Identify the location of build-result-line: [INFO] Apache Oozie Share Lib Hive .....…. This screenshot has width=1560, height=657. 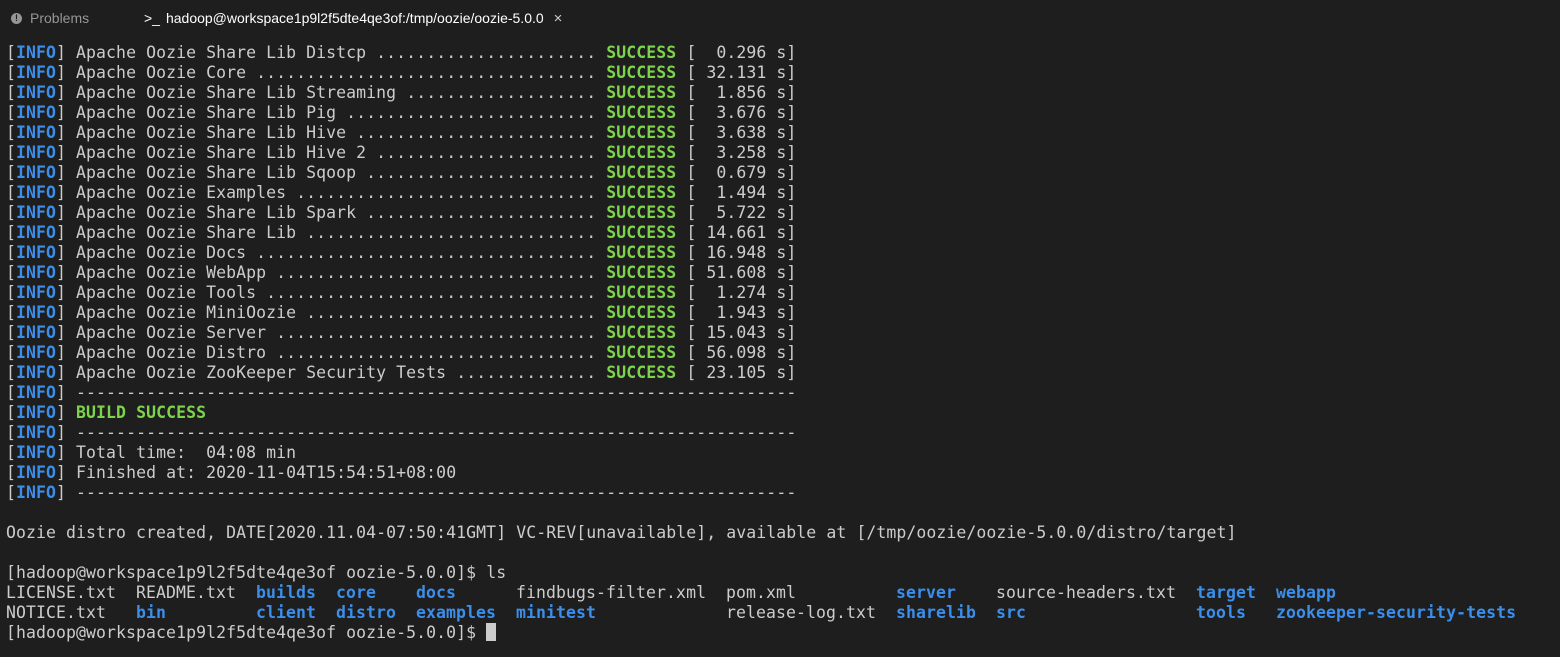
(401, 132).